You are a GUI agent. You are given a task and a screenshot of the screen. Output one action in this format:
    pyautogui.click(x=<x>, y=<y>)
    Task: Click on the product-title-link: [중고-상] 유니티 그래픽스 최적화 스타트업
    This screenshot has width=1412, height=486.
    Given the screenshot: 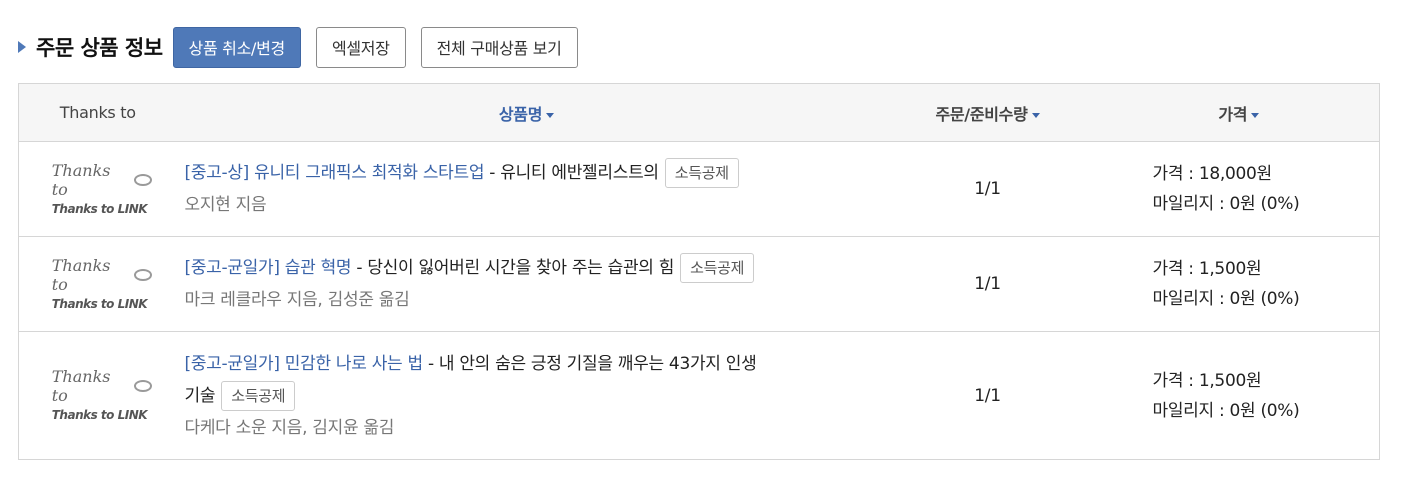 What is the action you would take?
    pyautogui.click(x=335, y=173)
    